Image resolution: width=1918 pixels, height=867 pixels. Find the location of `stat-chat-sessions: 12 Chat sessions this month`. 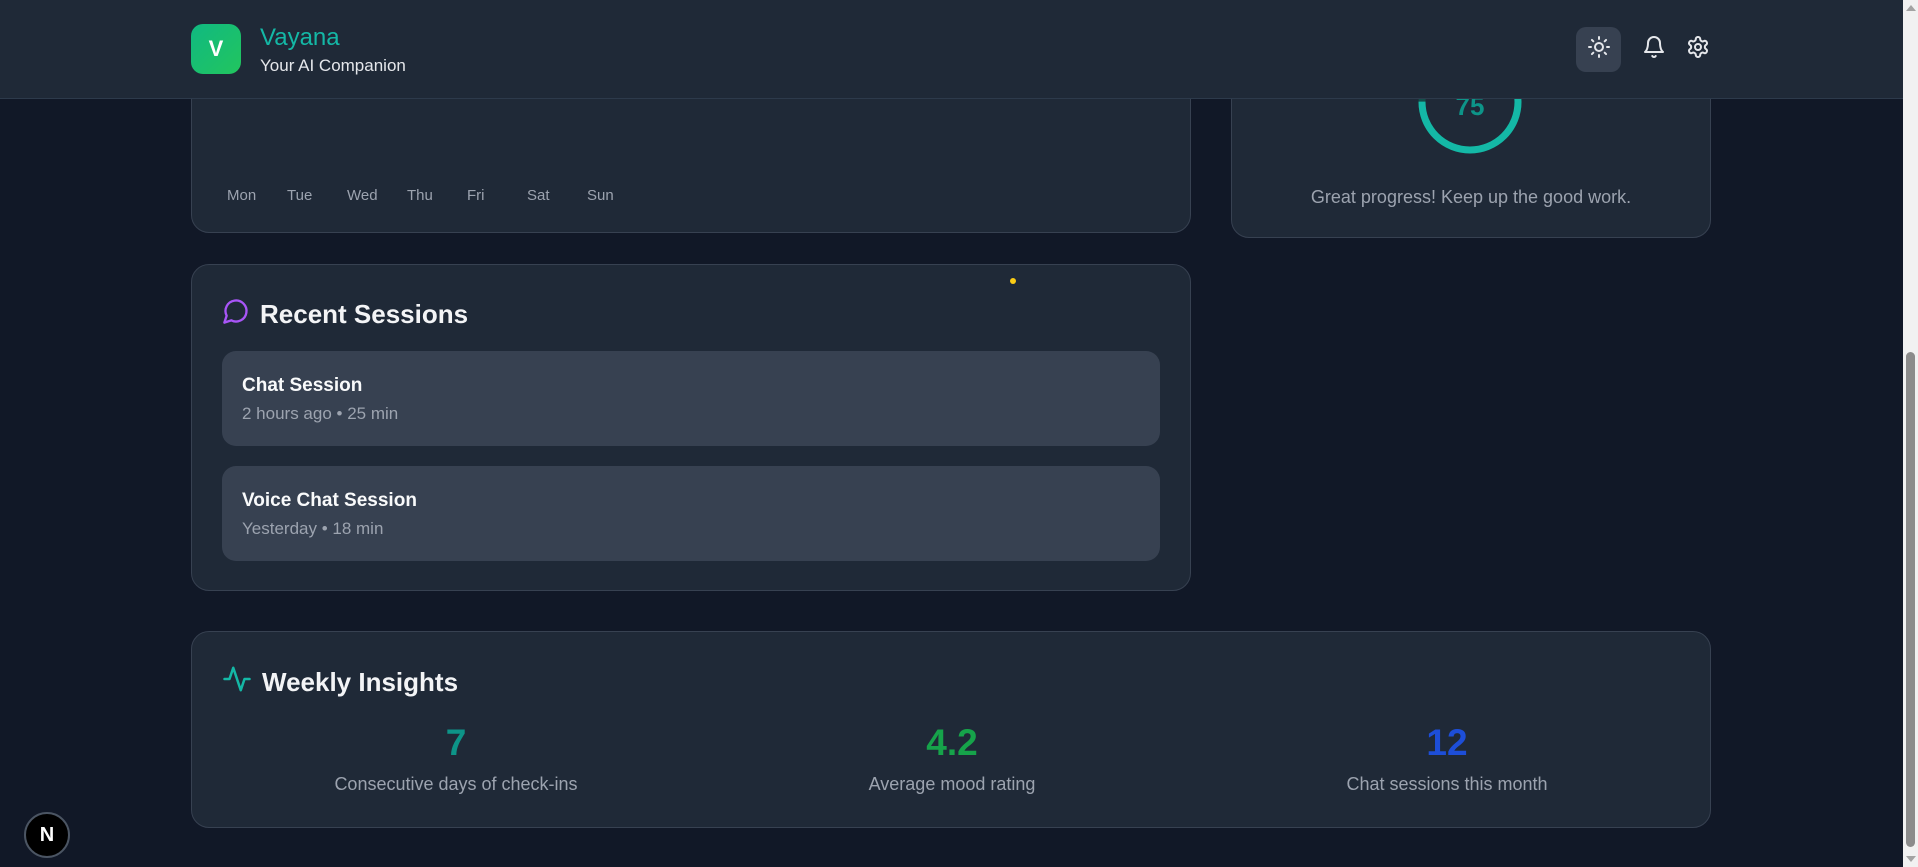

stat-chat-sessions: 12 Chat sessions this month is located at coordinates (1447, 758).